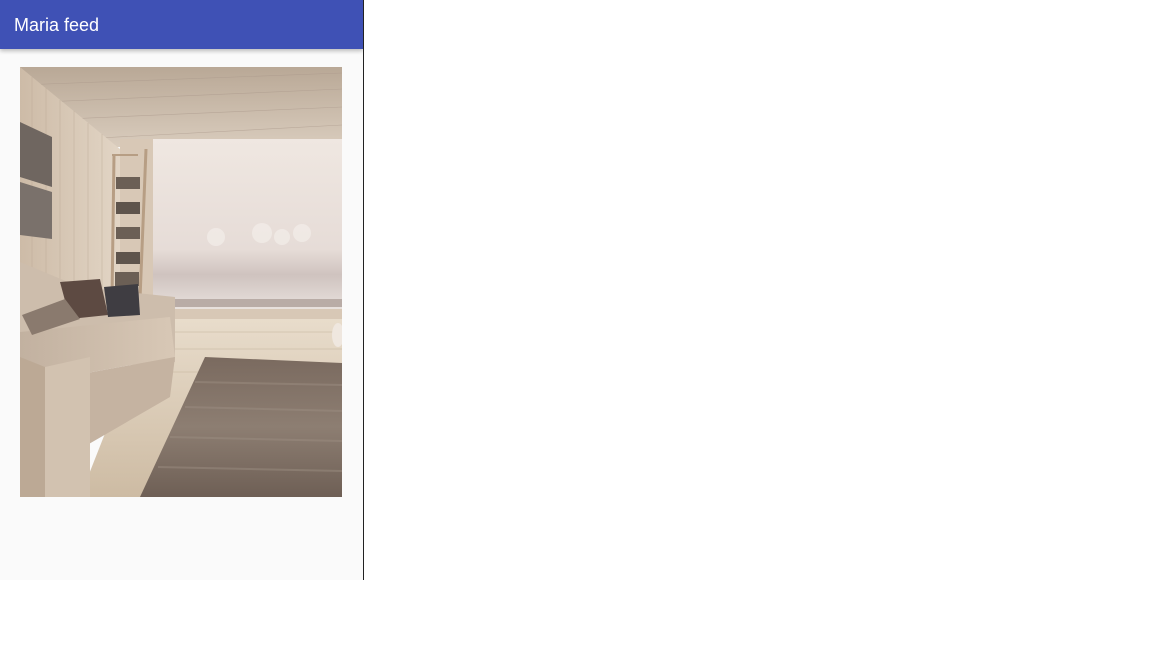  Describe the element at coordinates (57, 25) in the screenshot. I see `app-title: Maria feed` at that location.